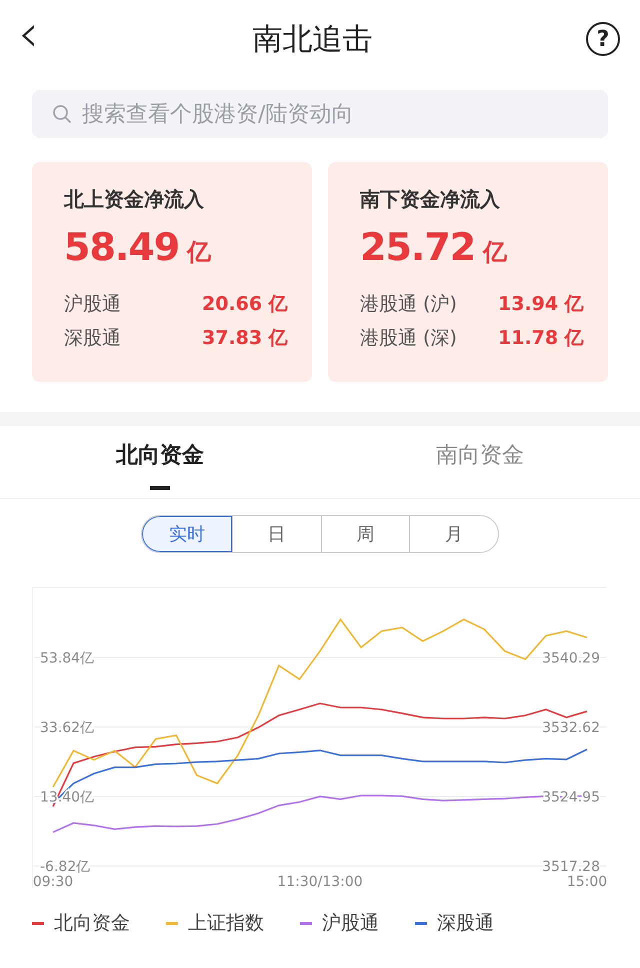  I want to click on amount-value: 58.49, so click(122, 247).